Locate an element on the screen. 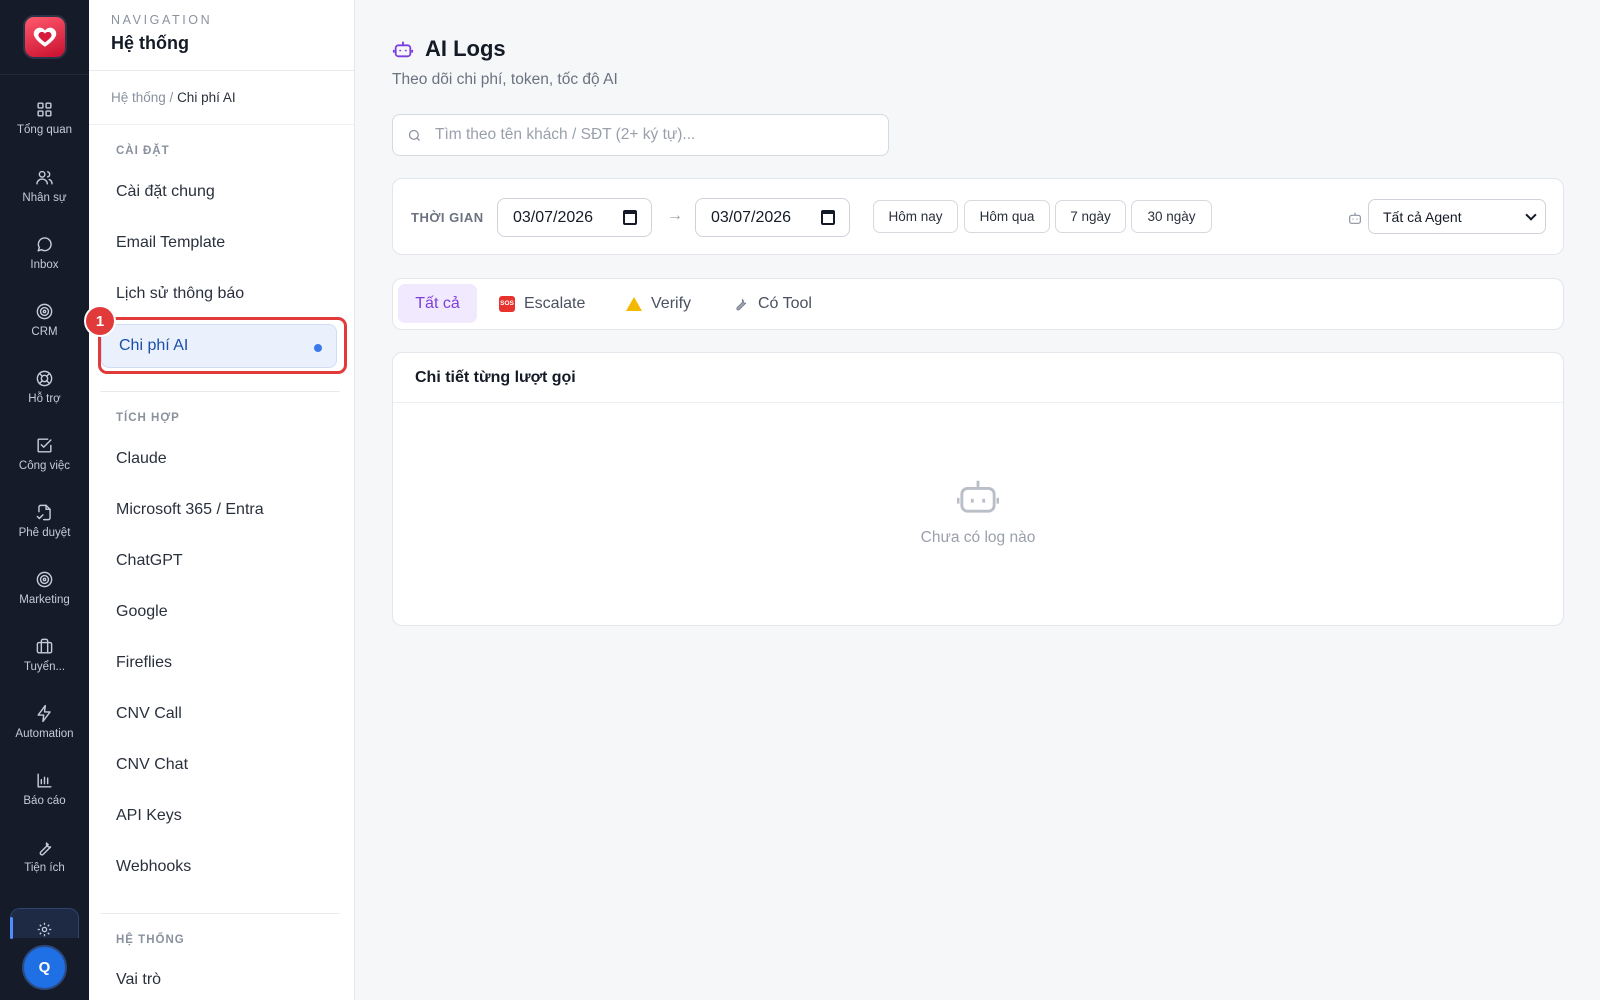  page-subtitle: Theo dõi chi phí, token, tốc độ AI is located at coordinates (505, 79).